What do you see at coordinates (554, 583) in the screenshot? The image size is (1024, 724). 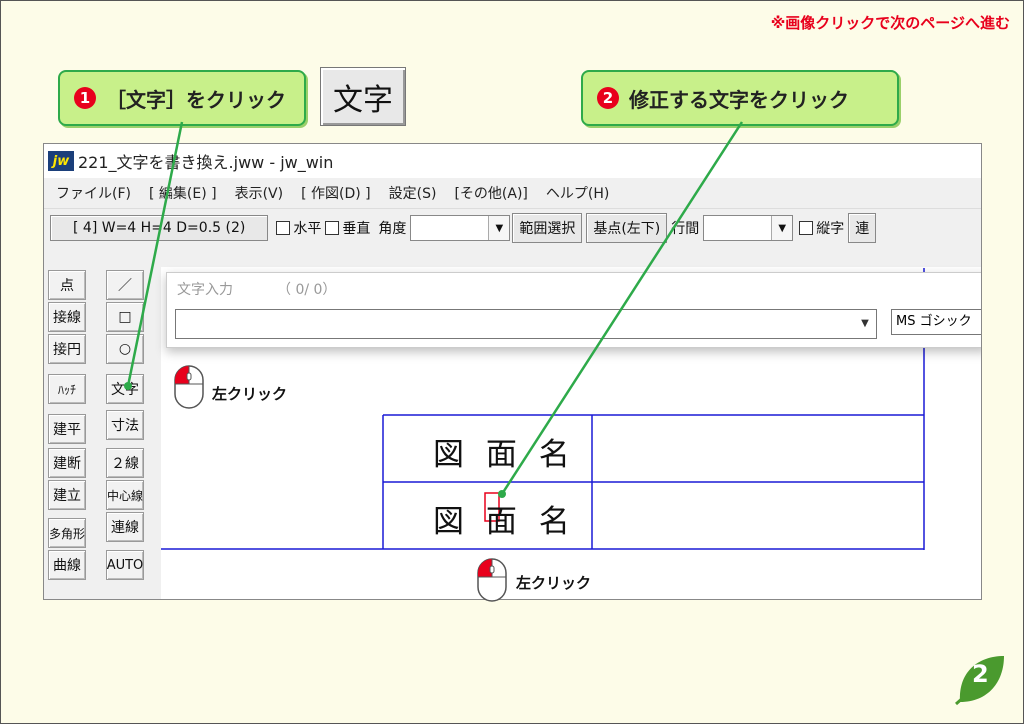 I see `left-click-label-2: 左クリック` at bounding box center [554, 583].